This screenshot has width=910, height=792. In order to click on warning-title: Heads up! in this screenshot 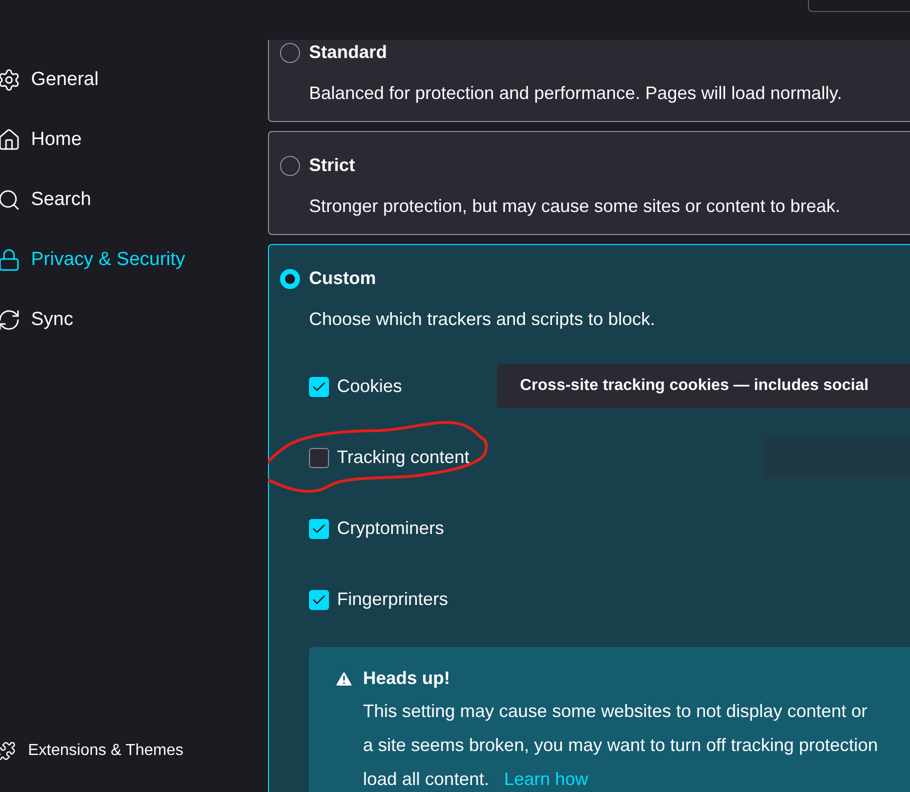, I will do `click(406, 678)`.